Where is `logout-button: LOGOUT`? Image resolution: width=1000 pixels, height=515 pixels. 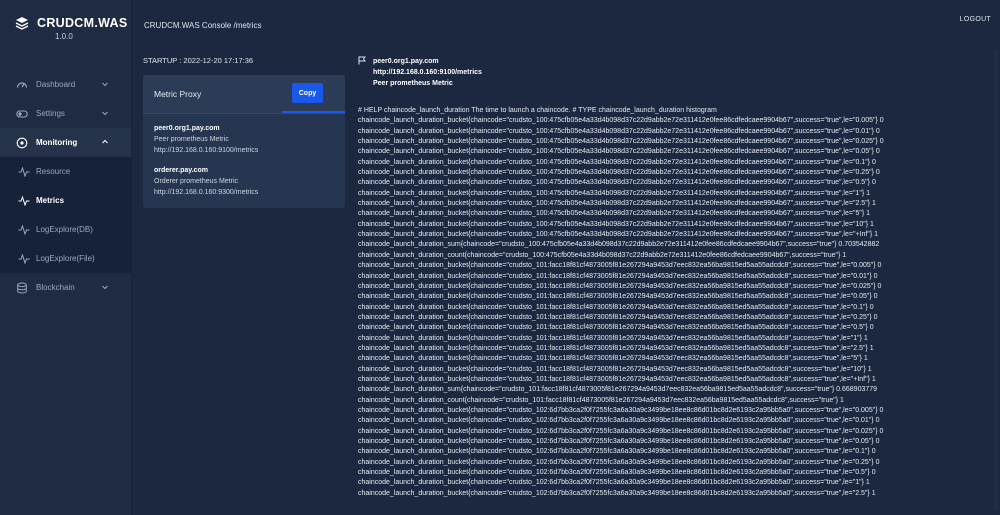
logout-button: LOGOUT is located at coordinates (975, 19).